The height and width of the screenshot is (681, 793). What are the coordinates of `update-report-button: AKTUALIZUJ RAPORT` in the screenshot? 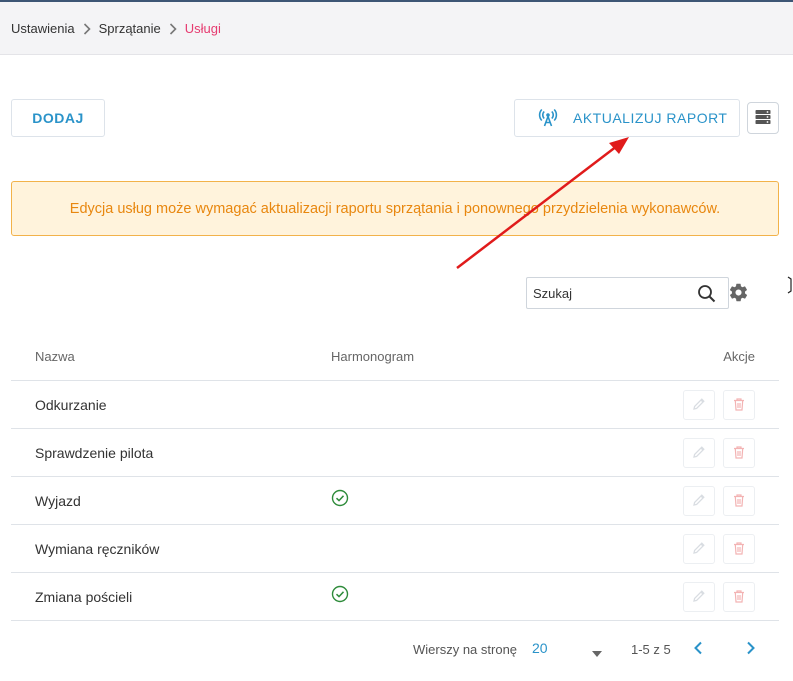 It's located at (627, 118).